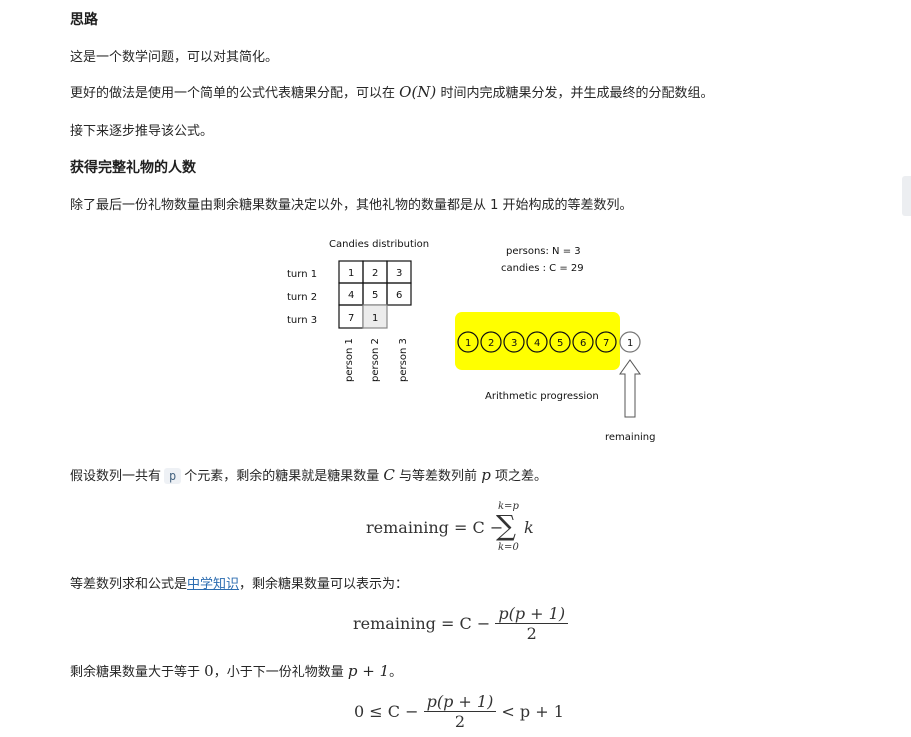  I want to click on math-zero: 0, so click(209, 671).